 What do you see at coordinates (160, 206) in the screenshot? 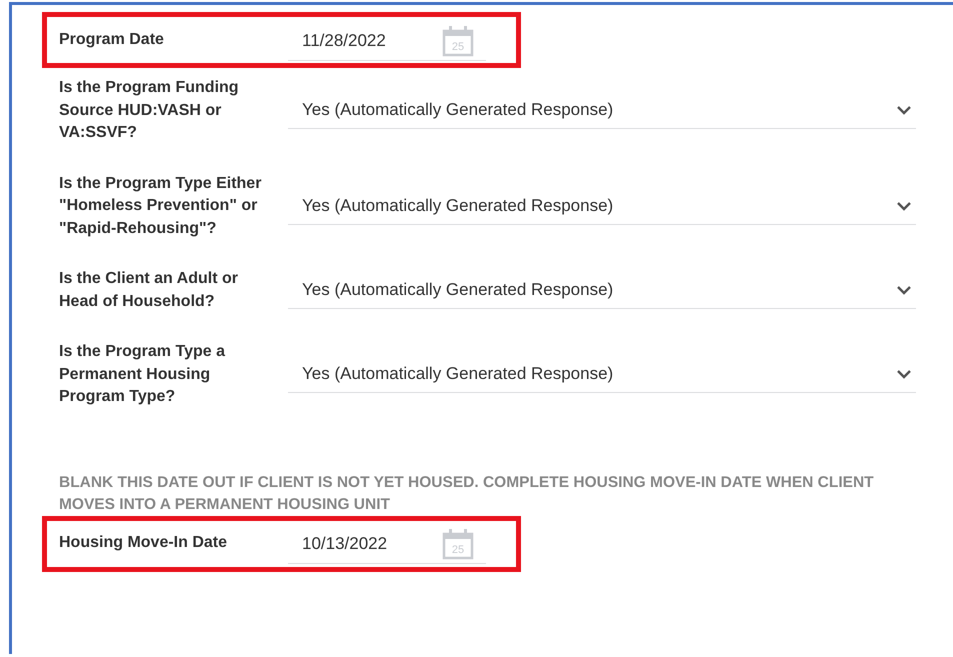
I see `question-label: Is the Program Type Either "Homeless Prevention" or "Rapid-Rehousing"?` at bounding box center [160, 206].